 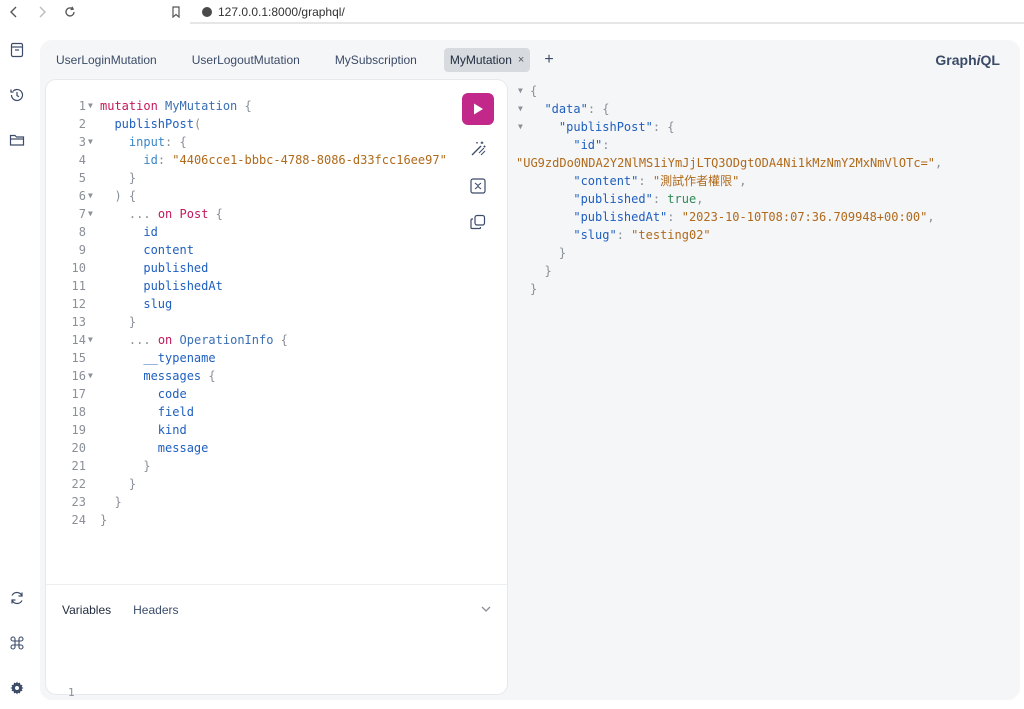 I want to click on code-line: 23 }, so click(x=96, y=502).